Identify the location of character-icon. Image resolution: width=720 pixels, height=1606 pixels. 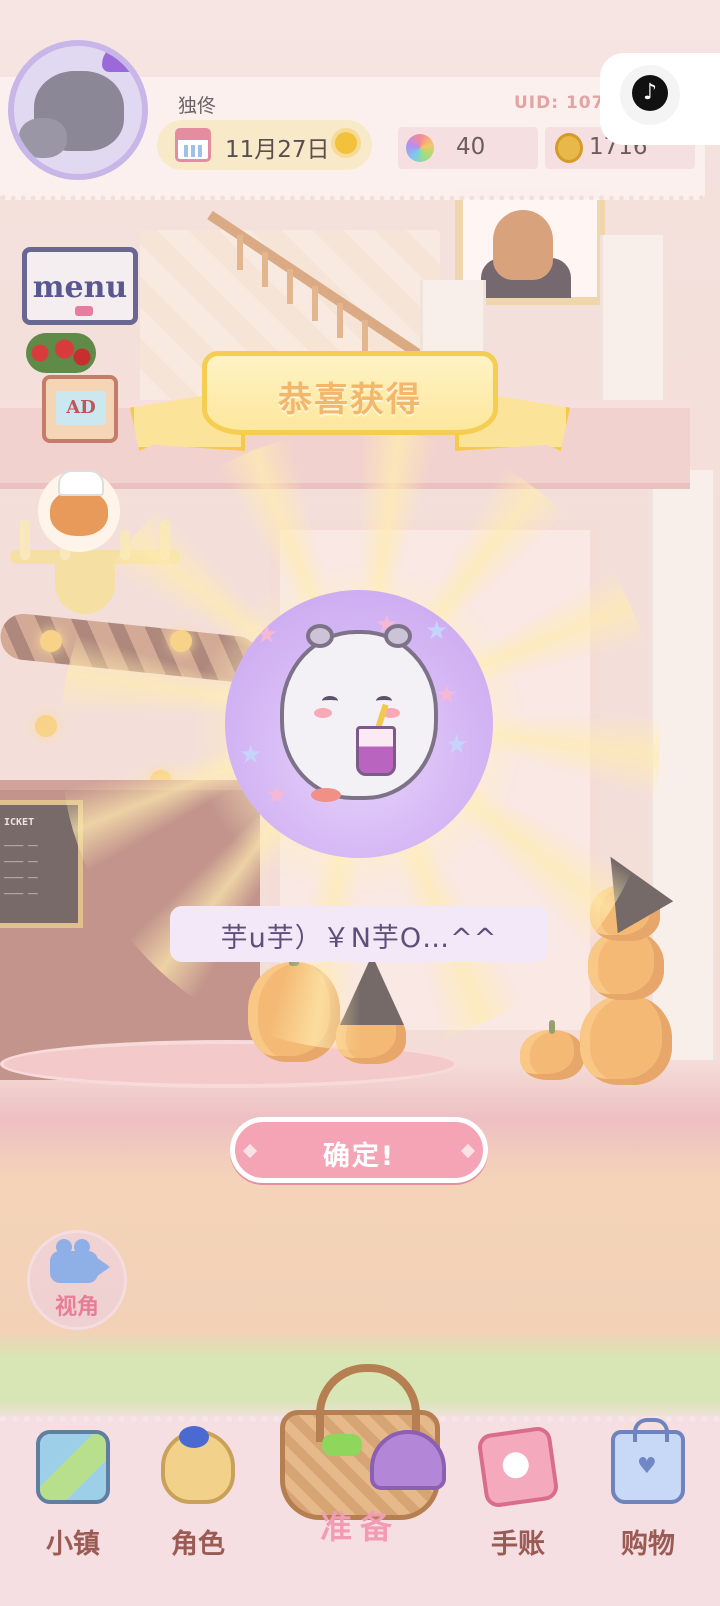
(198, 1465).